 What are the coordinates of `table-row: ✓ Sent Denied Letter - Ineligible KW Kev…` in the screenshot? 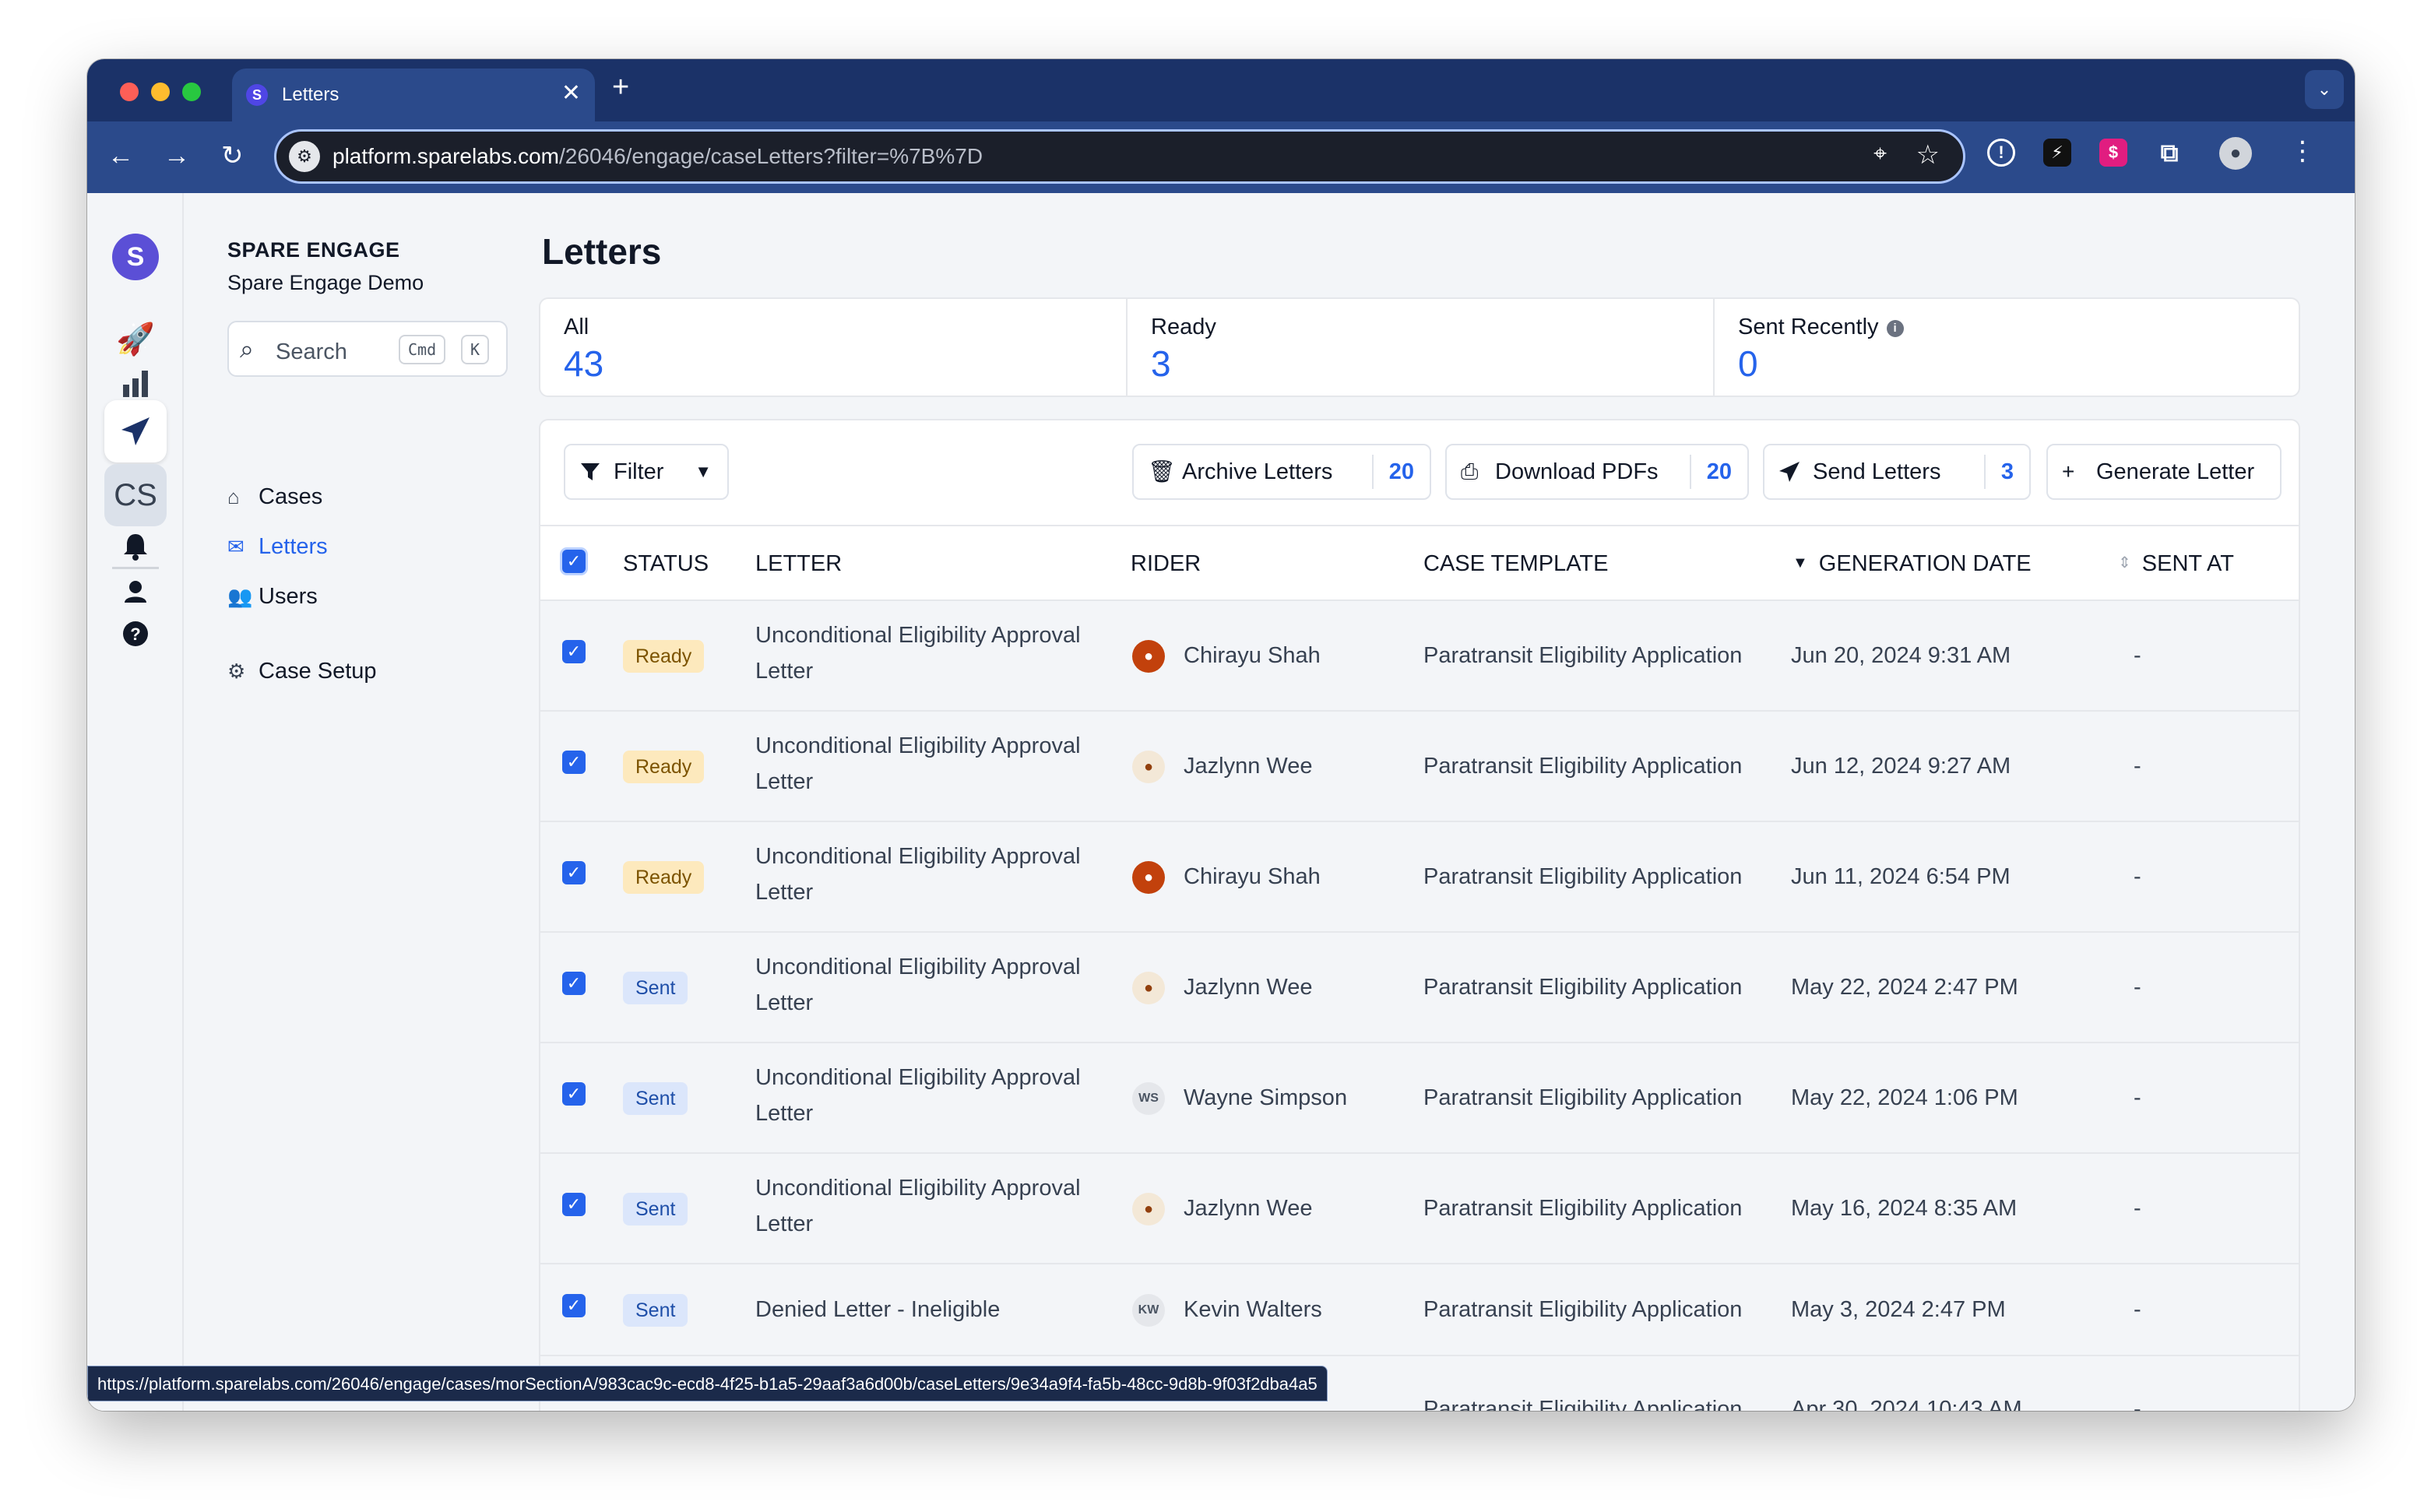 It's located at (1419, 1310).